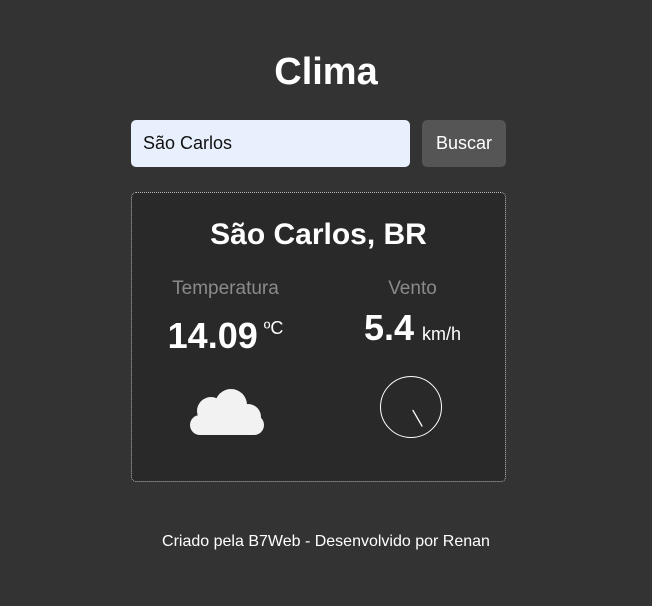 This screenshot has height=606, width=652. What do you see at coordinates (442, 334) in the screenshot?
I see `wind-unit: km/h` at bounding box center [442, 334].